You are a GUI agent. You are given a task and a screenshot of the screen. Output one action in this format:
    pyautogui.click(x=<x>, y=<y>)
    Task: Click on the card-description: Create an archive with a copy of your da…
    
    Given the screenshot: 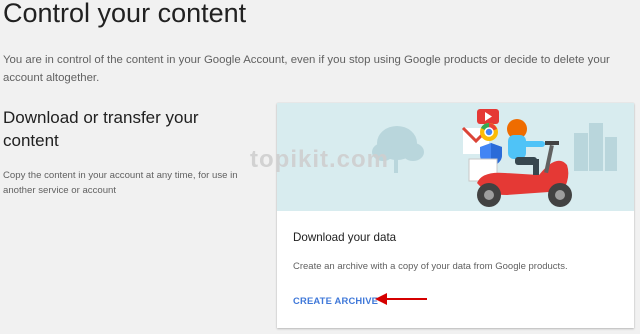 What is the action you would take?
    pyautogui.click(x=430, y=266)
    